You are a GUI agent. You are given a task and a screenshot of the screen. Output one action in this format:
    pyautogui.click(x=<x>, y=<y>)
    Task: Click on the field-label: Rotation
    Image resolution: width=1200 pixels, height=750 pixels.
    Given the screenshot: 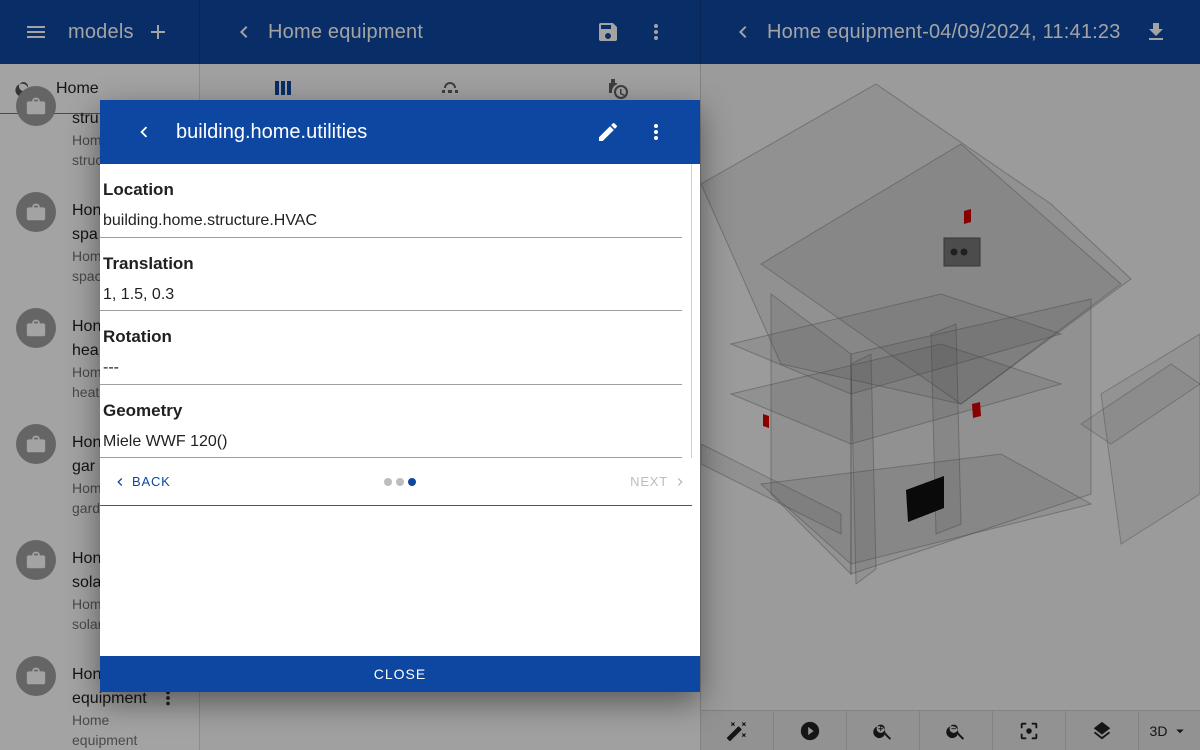 What is the action you would take?
    pyautogui.click(x=137, y=336)
    